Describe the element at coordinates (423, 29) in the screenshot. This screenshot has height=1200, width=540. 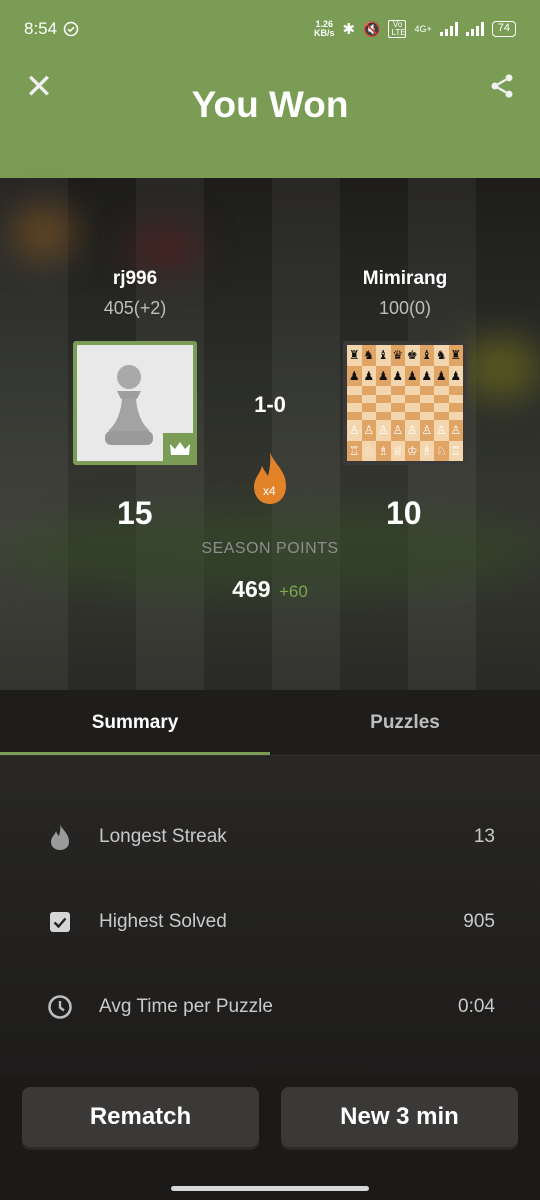
I see `network-type: 4G+` at that location.